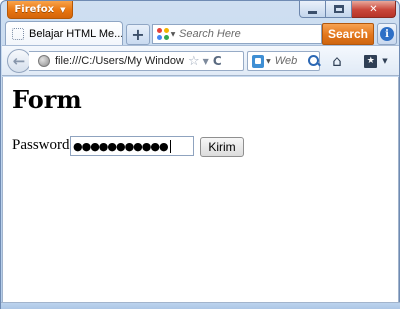 The height and width of the screenshot is (309, 400). I want to click on minimize-button, so click(312, 9).